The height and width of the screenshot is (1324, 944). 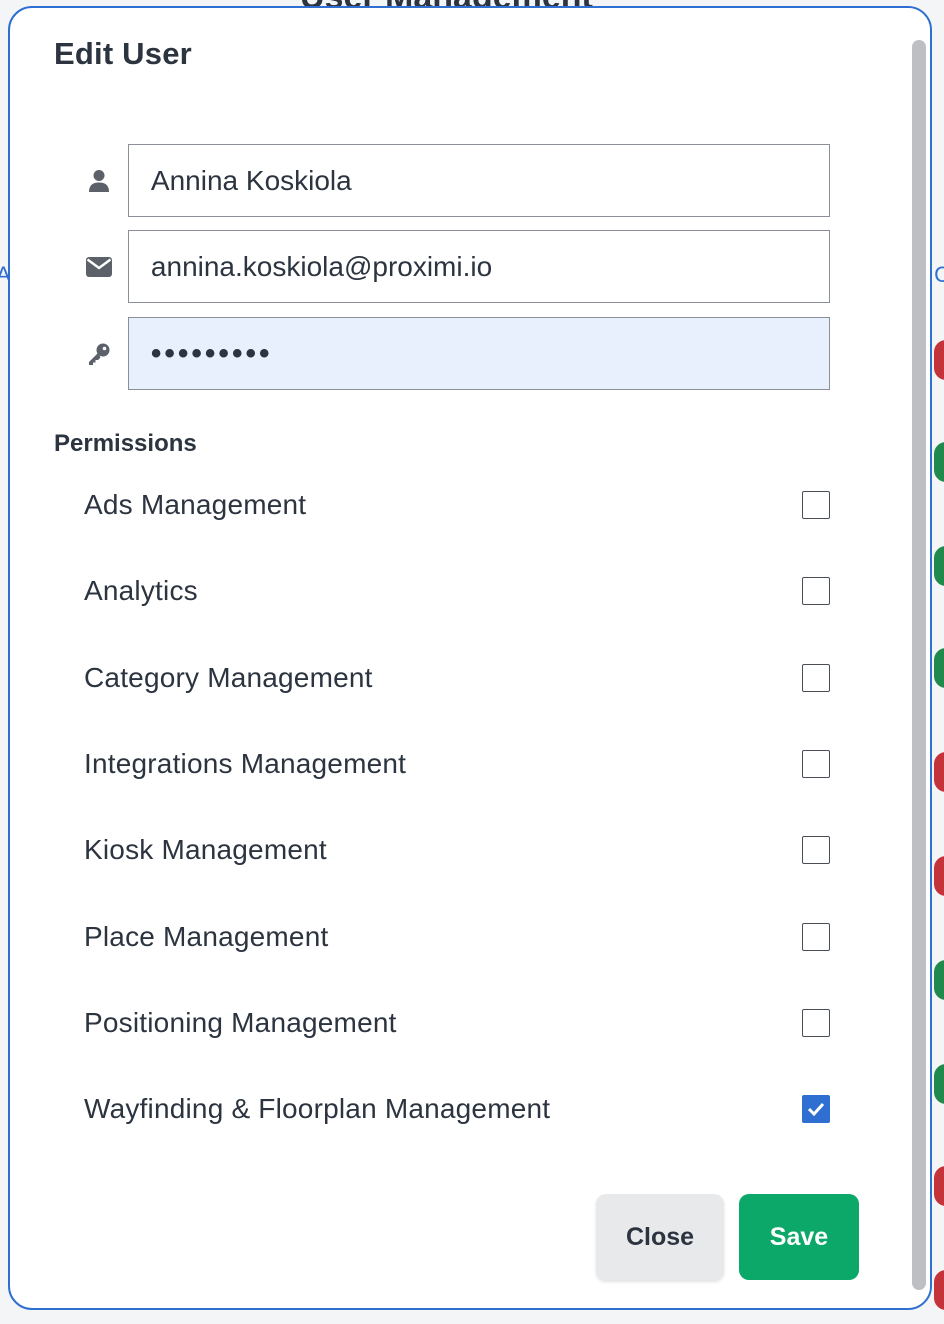 What do you see at coordinates (195, 504) in the screenshot?
I see `permission-label: Ads Management` at bounding box center [195, 504].